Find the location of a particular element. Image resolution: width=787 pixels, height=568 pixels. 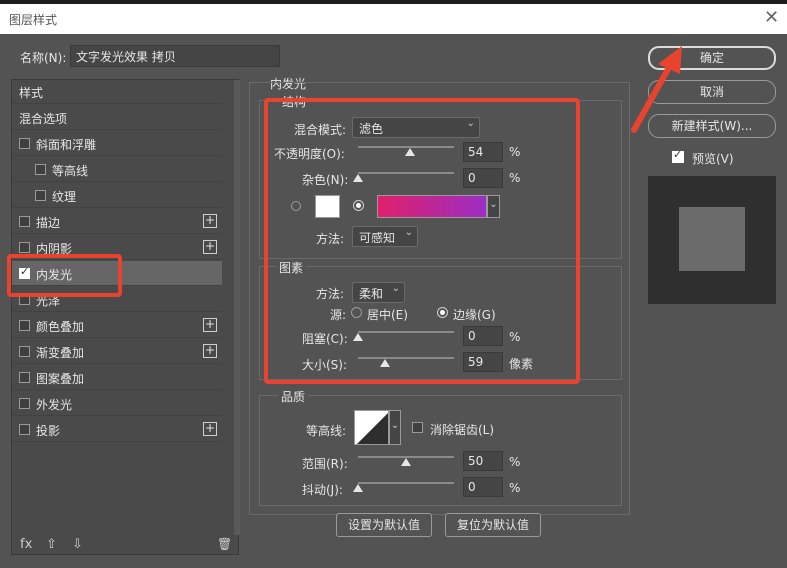

preview-checkbox: ✓ is located at coordinates (678, 155).